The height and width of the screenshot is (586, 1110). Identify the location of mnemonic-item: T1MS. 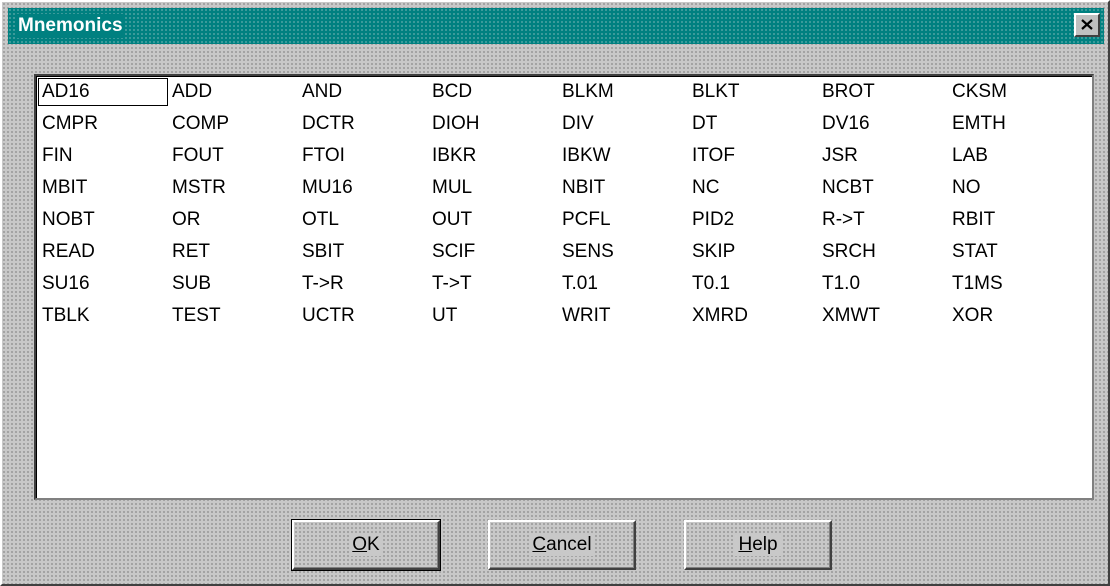
(1013, 284).